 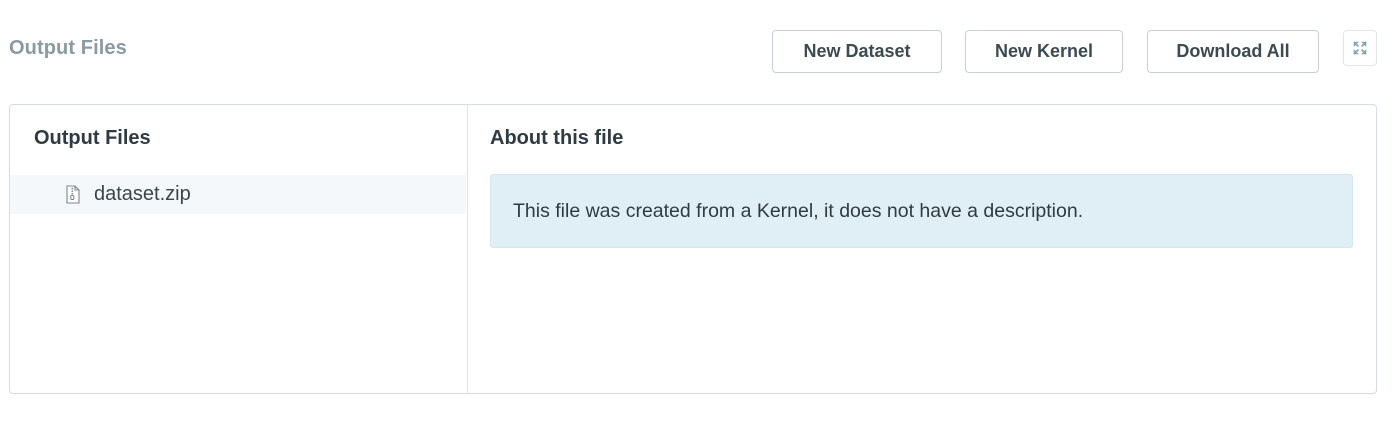 I want to click on expand-icon, so click(x=1360, y=48).